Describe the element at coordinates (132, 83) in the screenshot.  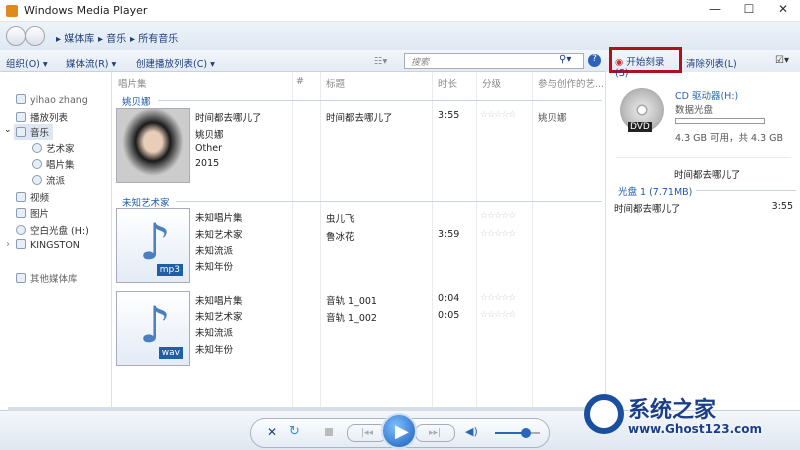
I see `column-album: 唱片集` at that location.